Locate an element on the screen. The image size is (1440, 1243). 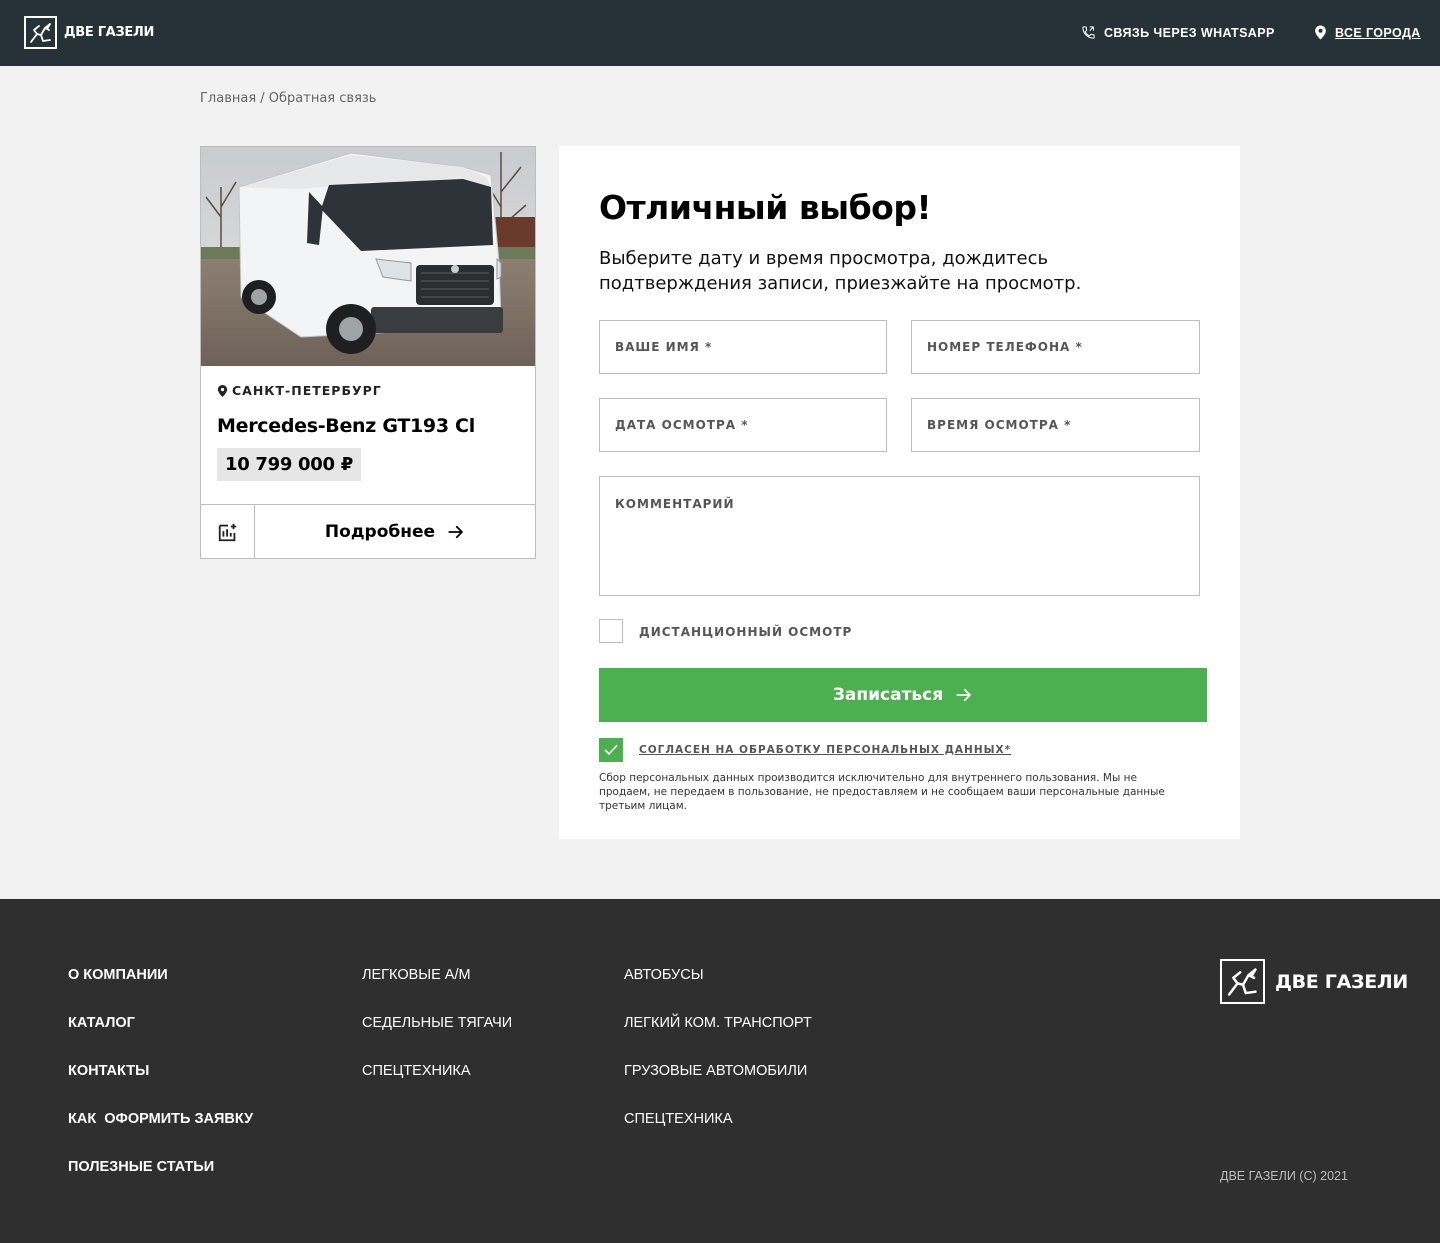
footer-link-light-commercial: ЛЕГКИЙ КОМ. ТРАНСПОРТ is located at coordinates (718, 1023).